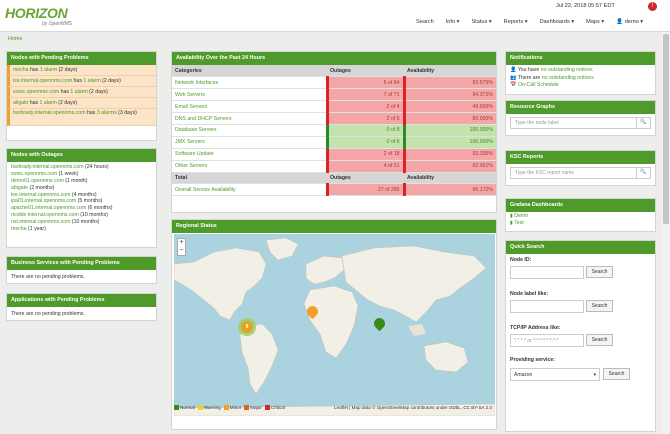 The width and height of the screenshot is (670, 434). I want to click on node-label-input, so click(547, 306).